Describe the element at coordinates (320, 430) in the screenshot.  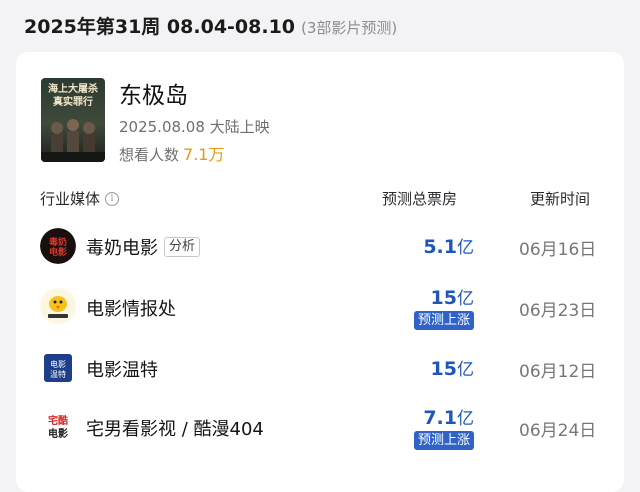
I see `forecast-row: 宅酷 电影 宅男看影视 / 酷漫404 7.1亿 预测上涨 06月24日` at that location.